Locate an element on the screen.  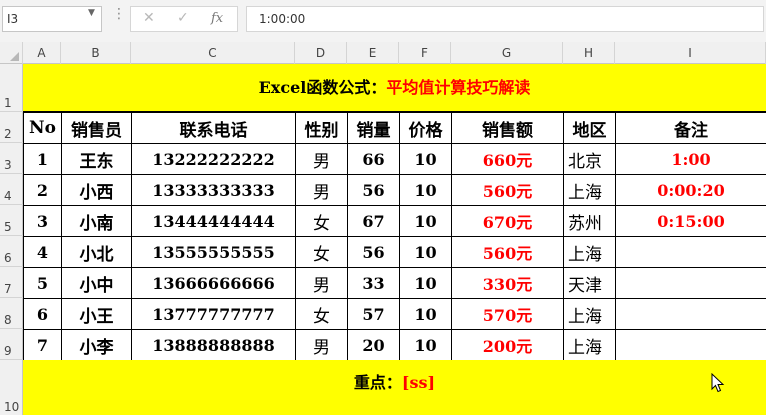
check-icon: ✓ is located at coordinates (183, 18).